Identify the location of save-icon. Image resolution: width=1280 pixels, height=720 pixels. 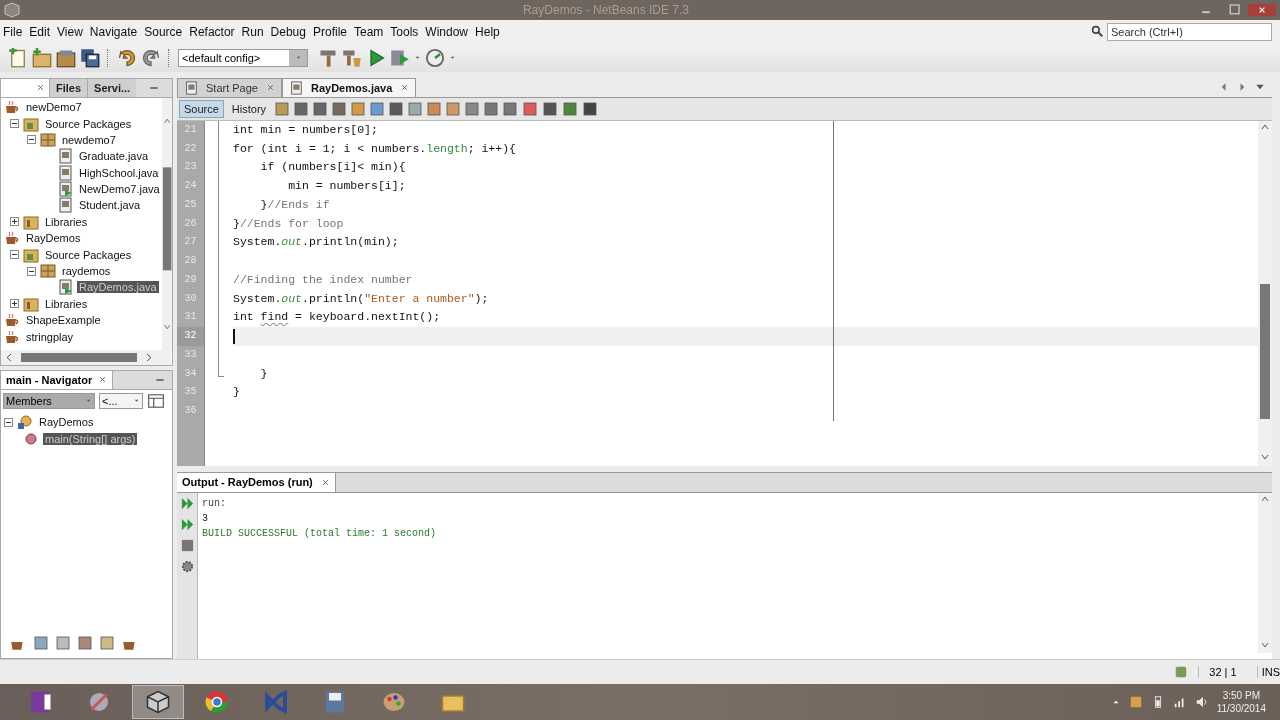
(90, 57).